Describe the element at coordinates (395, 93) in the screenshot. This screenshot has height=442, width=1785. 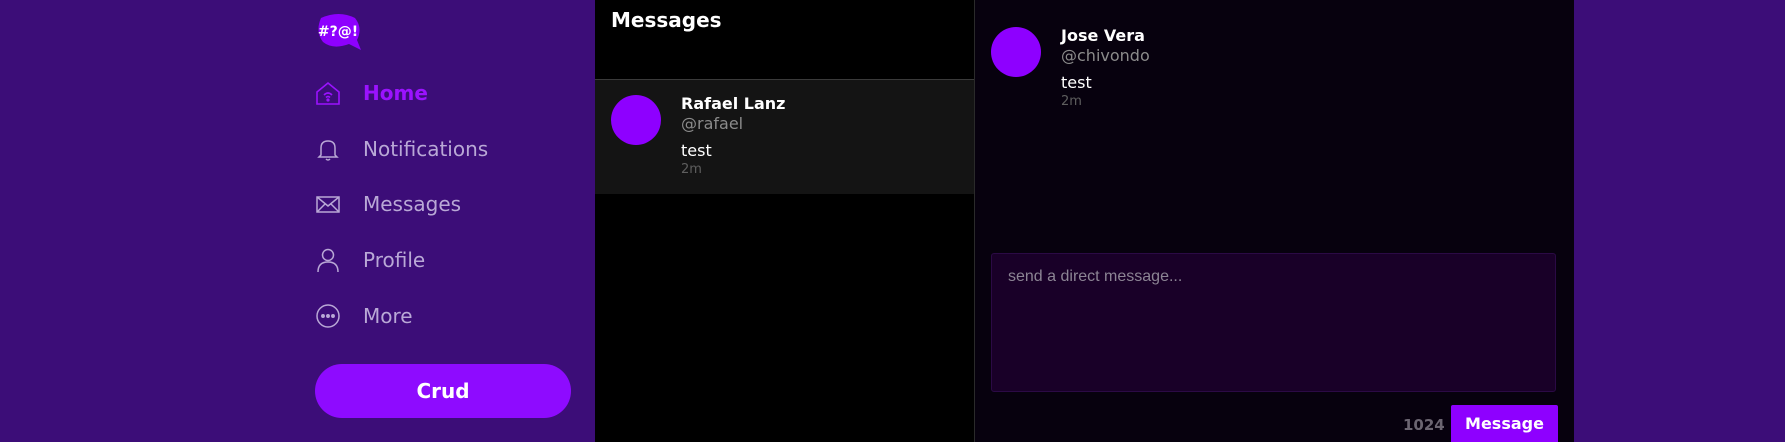
I see `sidebar-item-label: Home` at that location.